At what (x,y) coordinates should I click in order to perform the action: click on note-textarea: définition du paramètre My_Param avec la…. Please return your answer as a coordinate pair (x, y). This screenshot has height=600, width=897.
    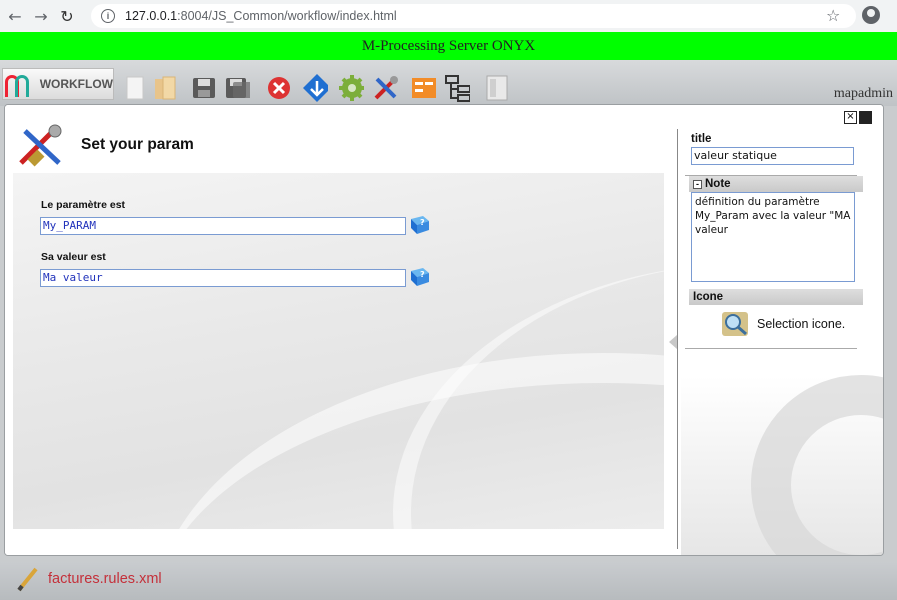
    Looking at the image, I should click on (773, 237).